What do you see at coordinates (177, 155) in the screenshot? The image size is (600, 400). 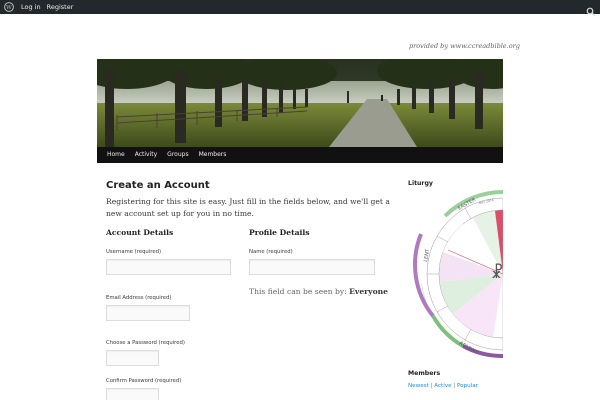 I see `nav-item-groups: Groups` at bounding box center [177, 155].